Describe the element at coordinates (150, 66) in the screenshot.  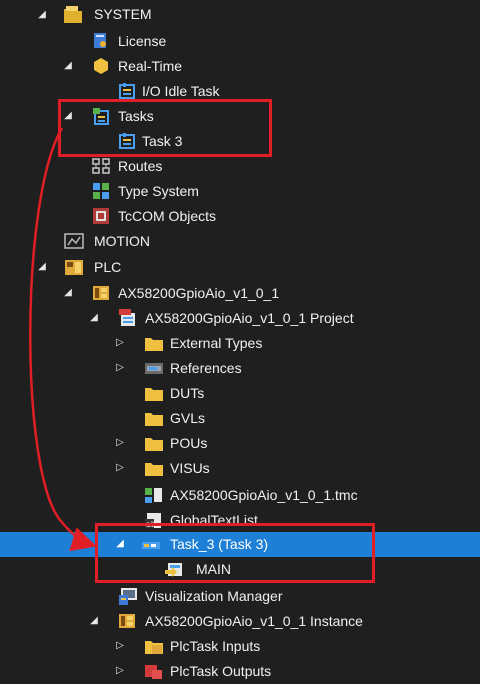
I see `tree-item-label: Real-Time` at that location.